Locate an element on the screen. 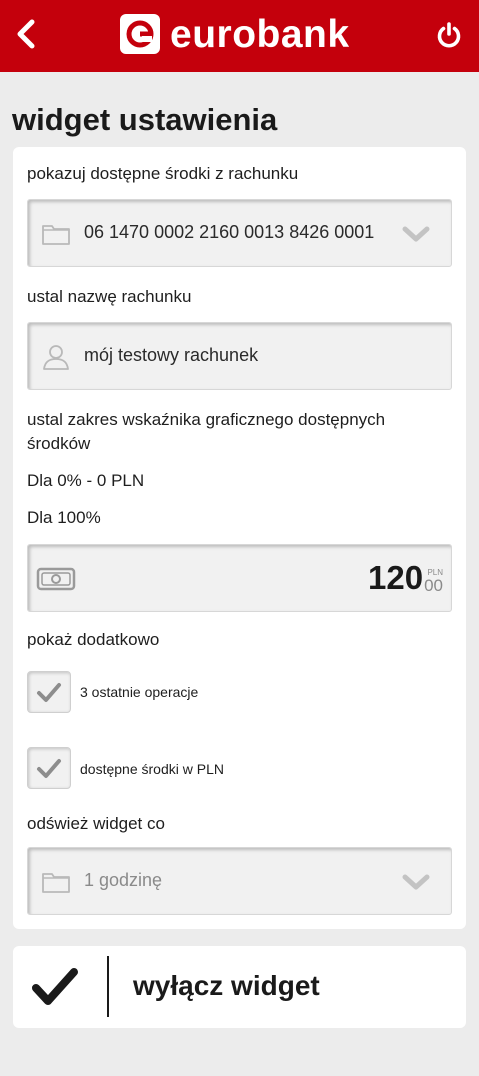  refresh-value: 1 godzinę is located at coordinates (123, 880).